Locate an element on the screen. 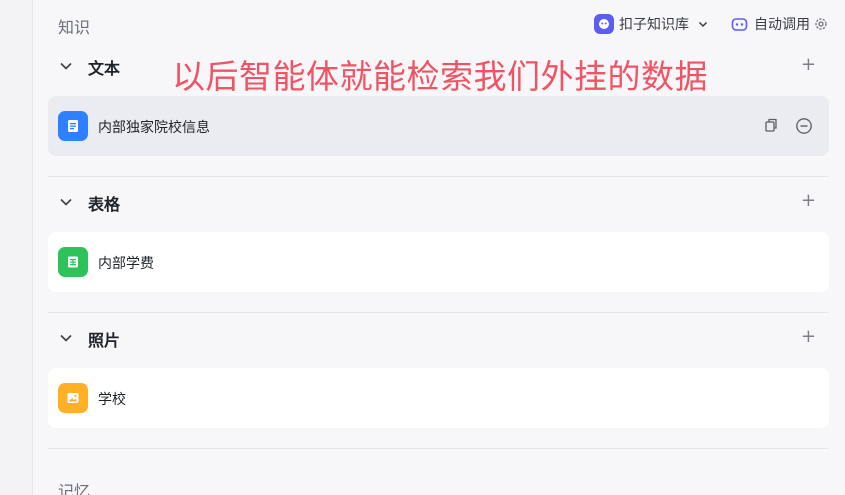 The width and height of the screenshot is (845, 495). item-label: 内部独家院校信息 is located at coordinates (154, 128).